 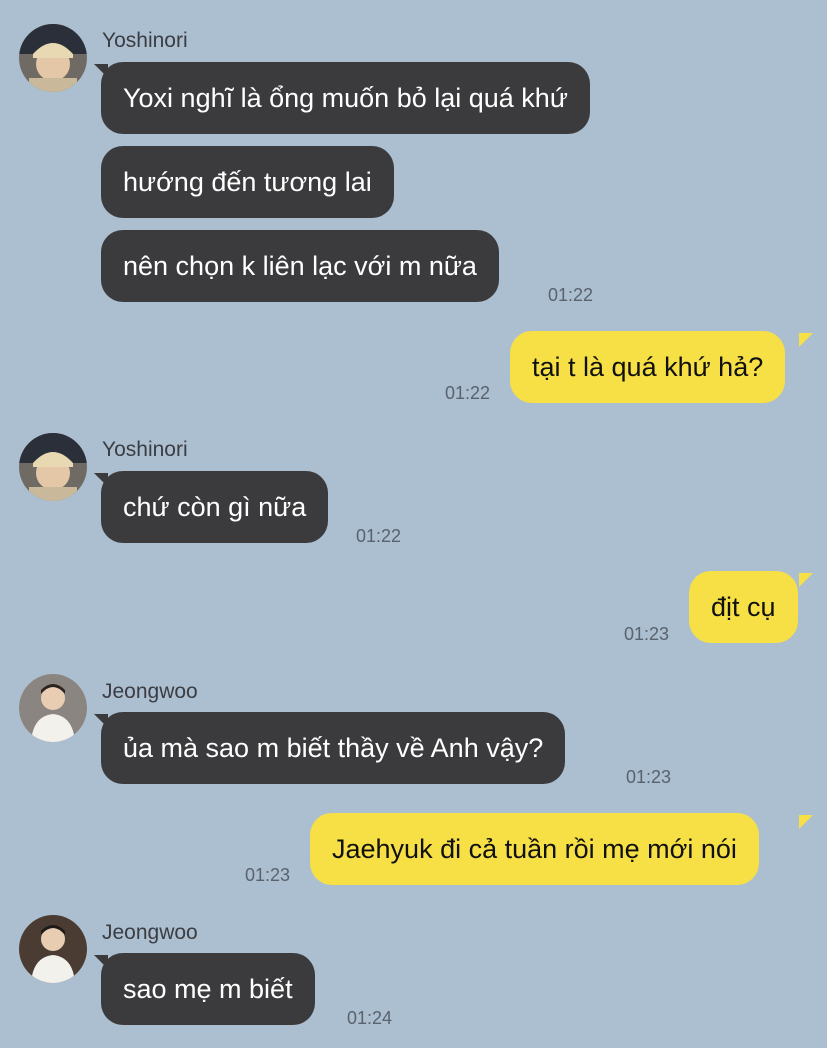 I want to click on message-bubble-outgoing: tại t là quá khứ hả?, so click(x=648, y=367).